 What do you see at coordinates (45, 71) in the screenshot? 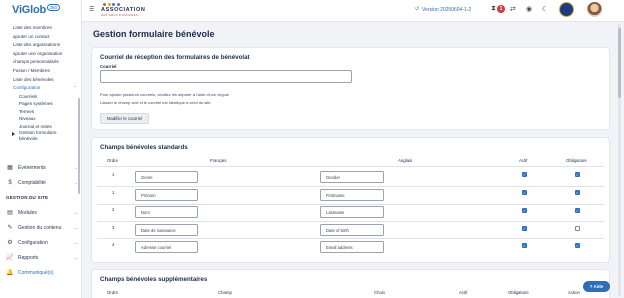
I see `sidebar-item-merge-members: Fusion / Membres` at bounding box center [45, 71].